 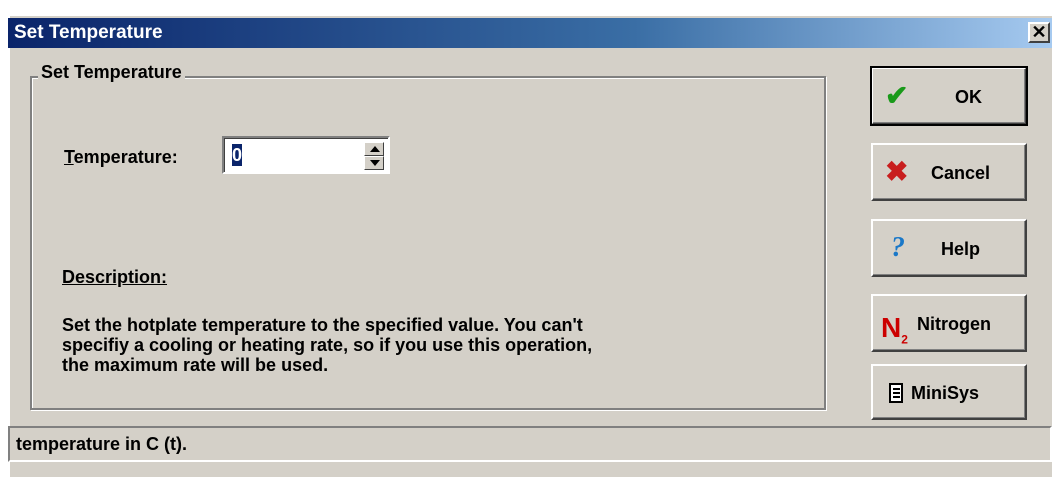 What do you see at coordinates (904, 339) in the screenshot?
I see `n2-icon-subscript: 2` at bounding box center [904, 339].